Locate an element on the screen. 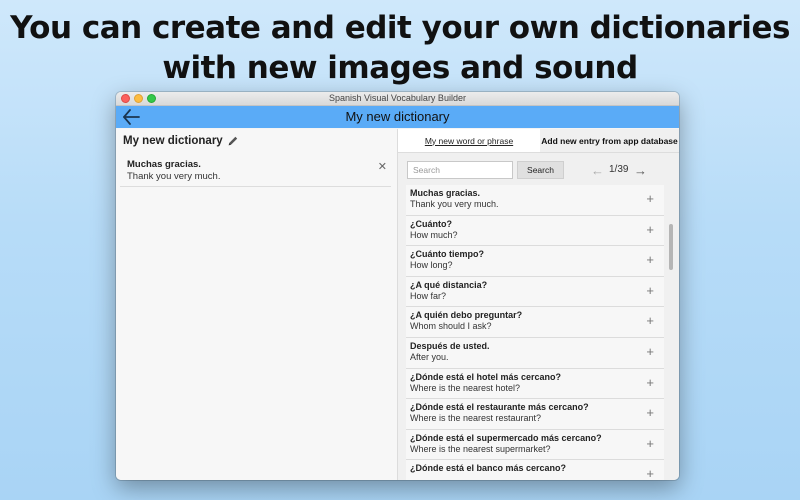 This screenshot has width=800, height=500. item-english: Whom should I ask? is located at coordinates (451, 326).